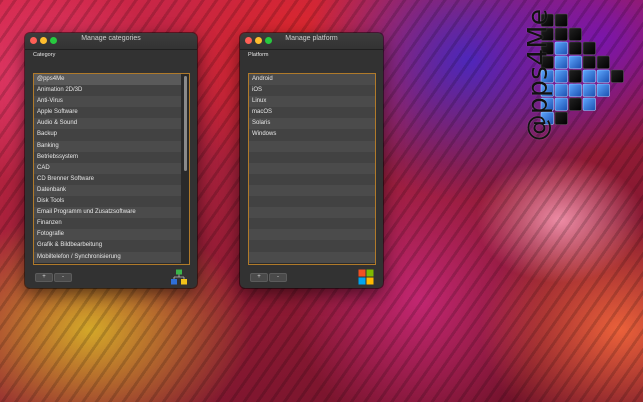  I want to click on categories-window-title: Manage categories, so click(111, 38).